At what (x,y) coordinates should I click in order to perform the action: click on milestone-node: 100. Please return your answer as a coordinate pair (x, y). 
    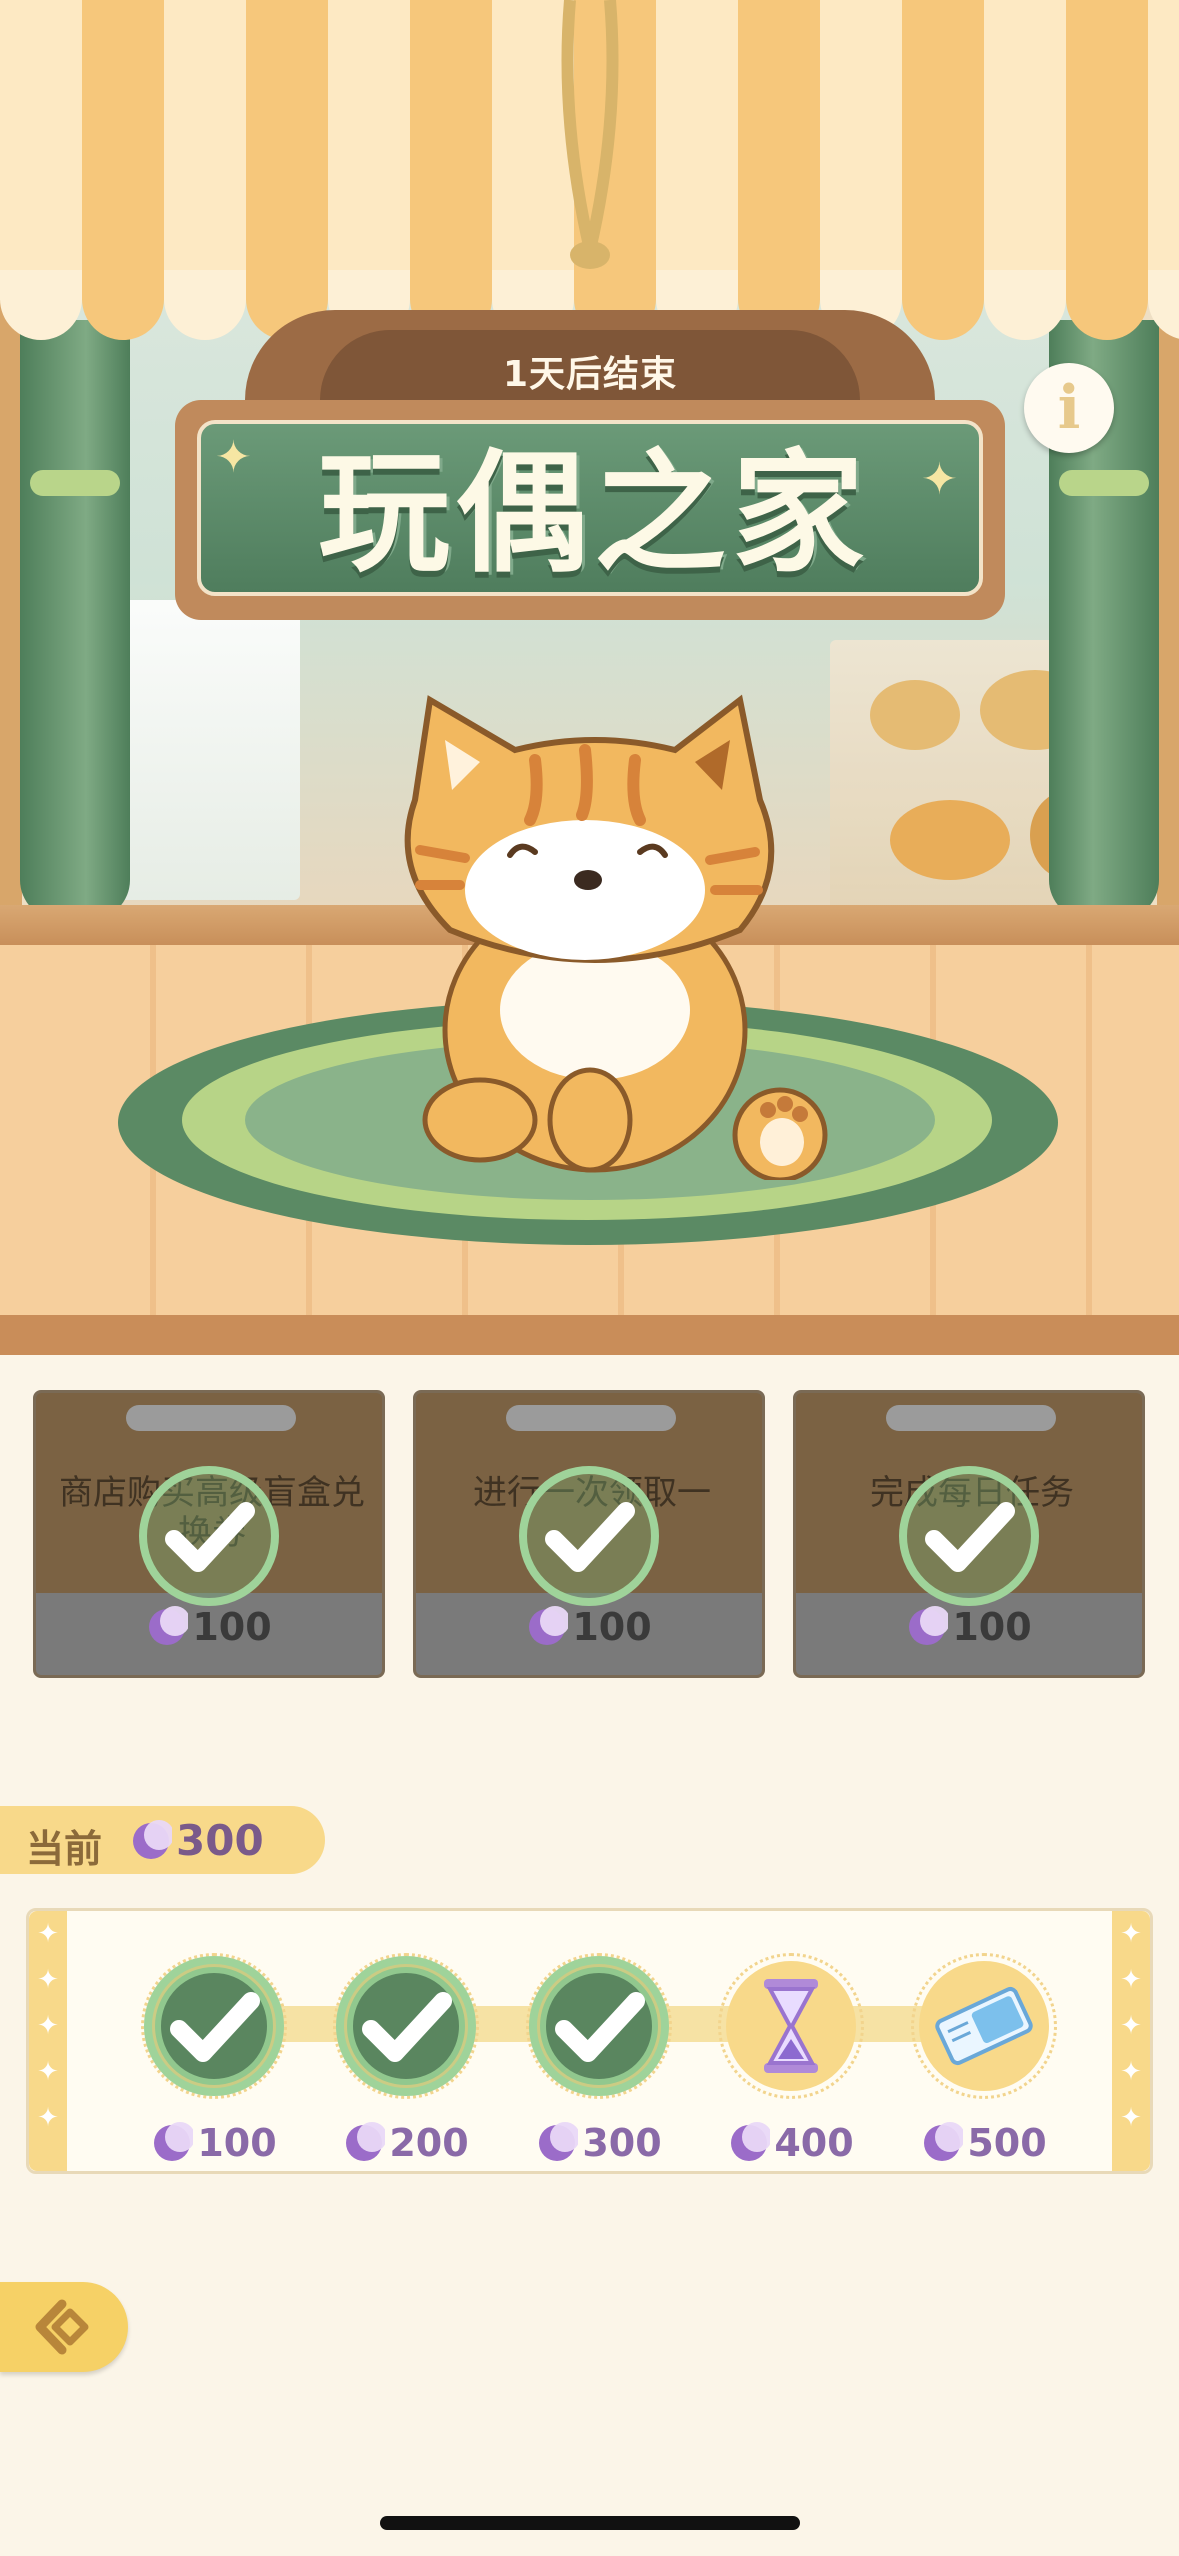
    Looking at the image, I should click on (214, 2059).